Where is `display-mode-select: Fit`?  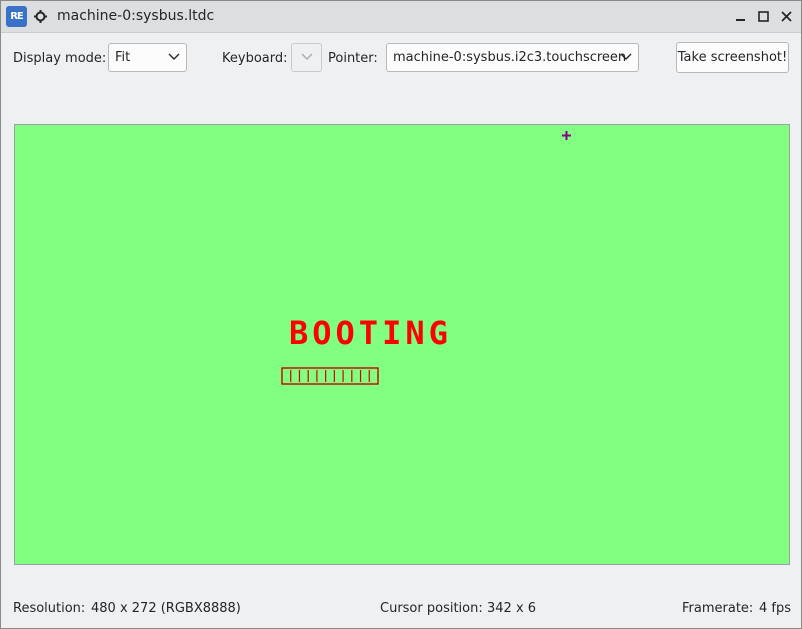
display-mode-select: Fit is located at coordinates (147, 57).